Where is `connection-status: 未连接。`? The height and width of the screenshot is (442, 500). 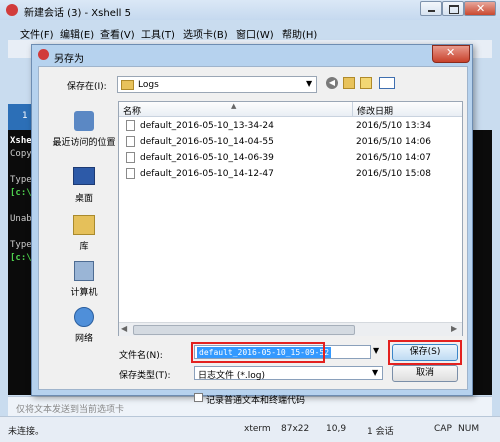
connection-status: 未连接。 is located at coordinates (26, 432).